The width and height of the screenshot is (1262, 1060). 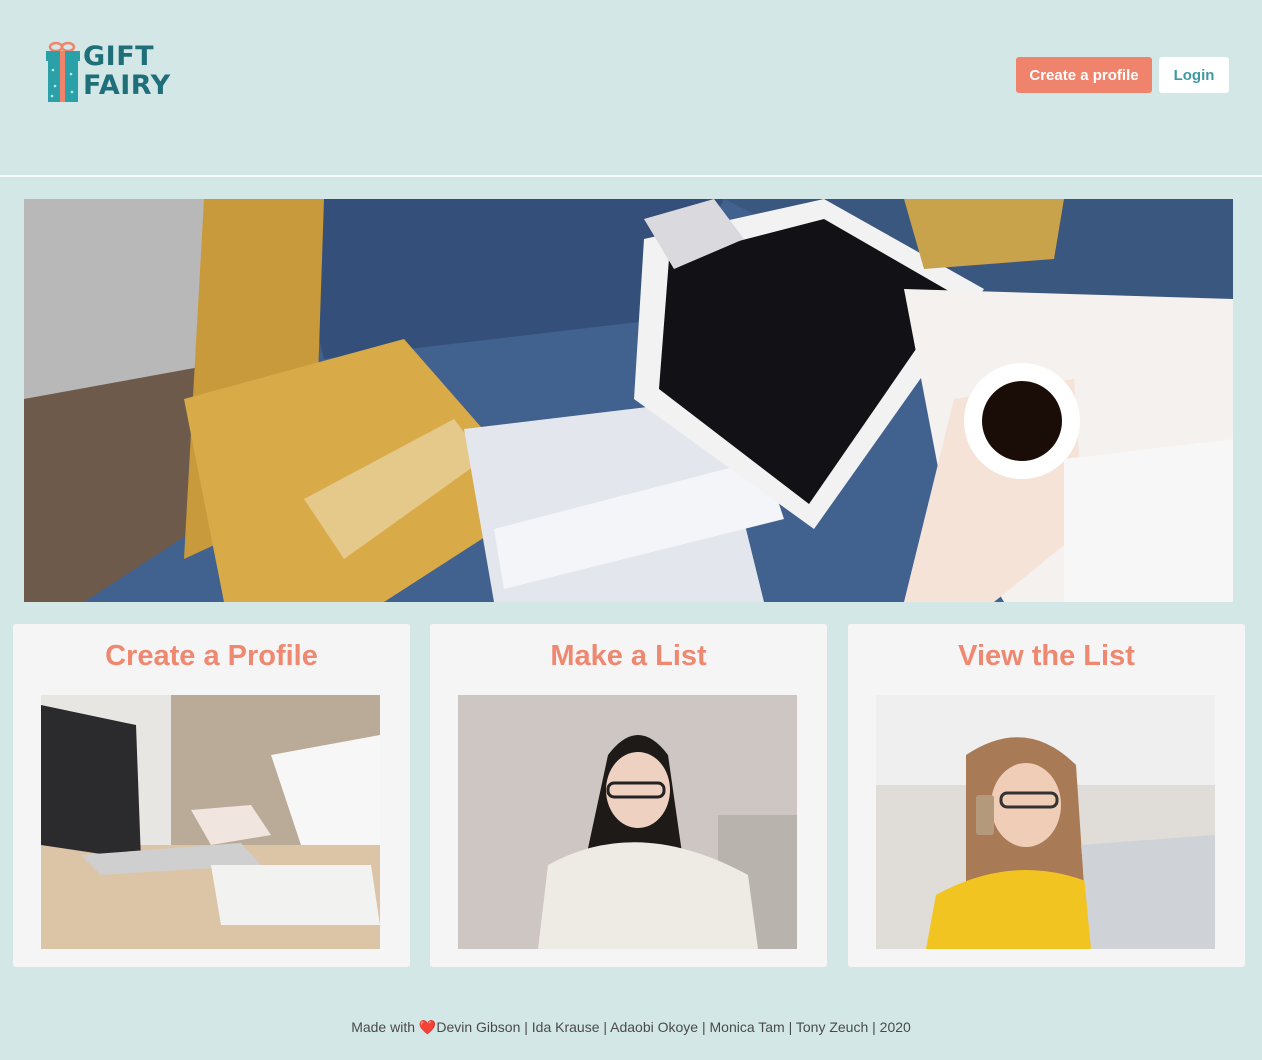 What do you see at coordinates (631, 176) in the screenshot?
I see `header-divider` at bounding box center [631, 176].